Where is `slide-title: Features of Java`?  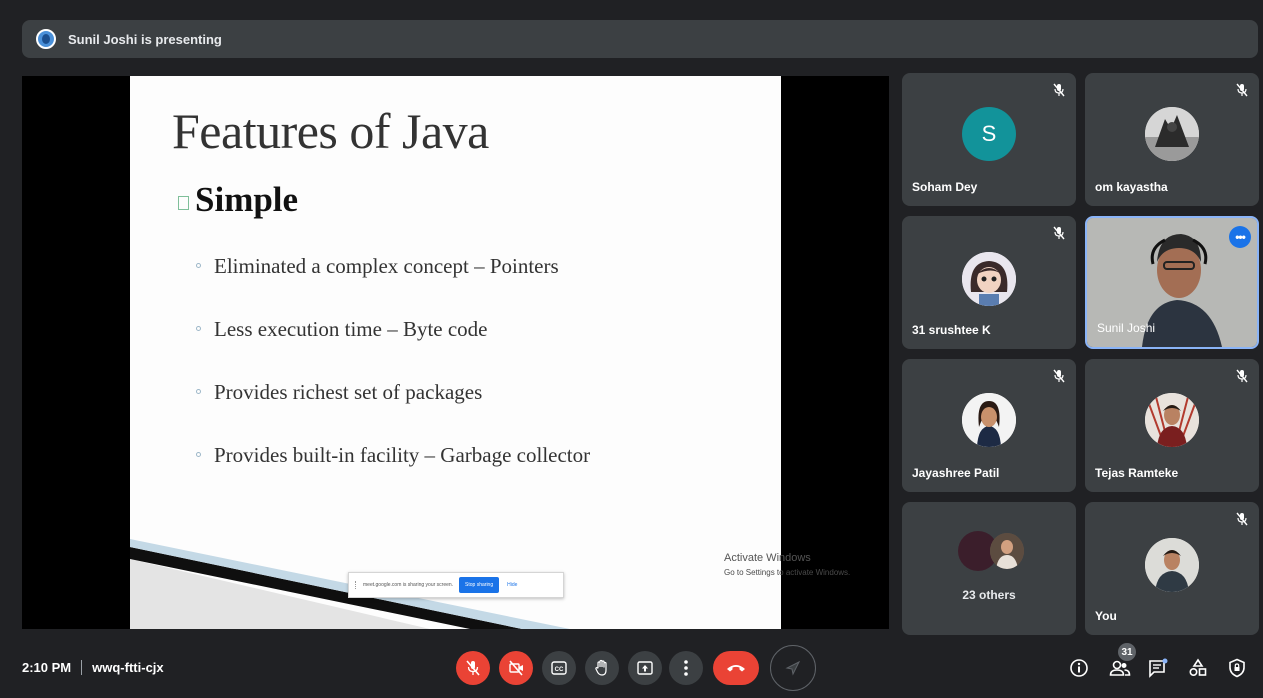 slide-title: Features of Java is located at coordinates (330, 131).